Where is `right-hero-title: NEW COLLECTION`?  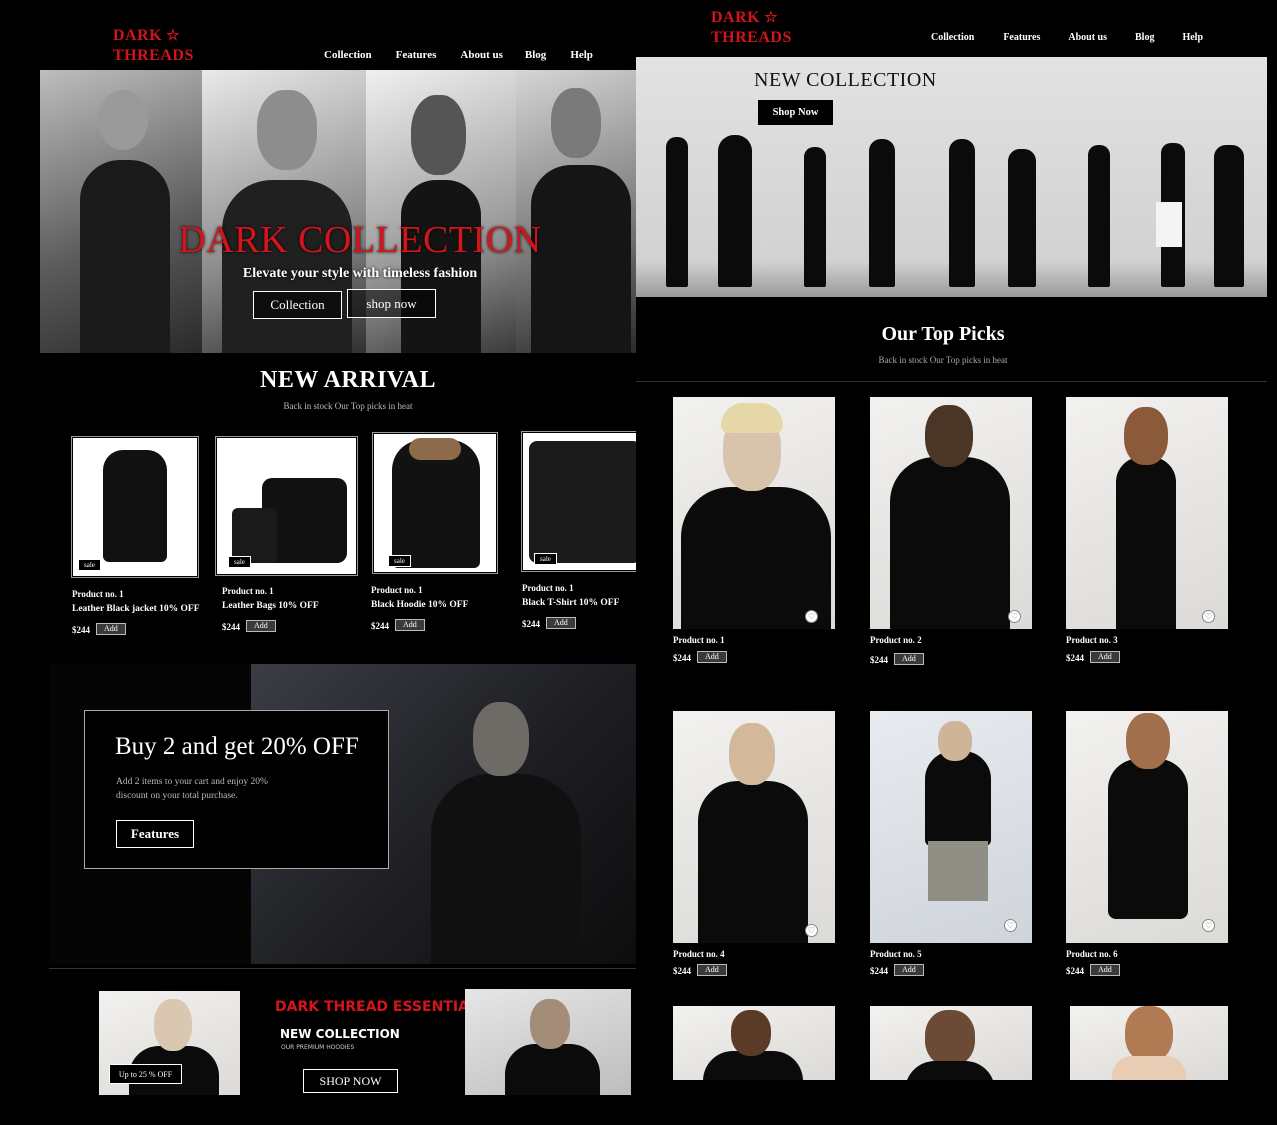
right-hero-title: NEW COLLECTION is located at coordinates (845, 80).